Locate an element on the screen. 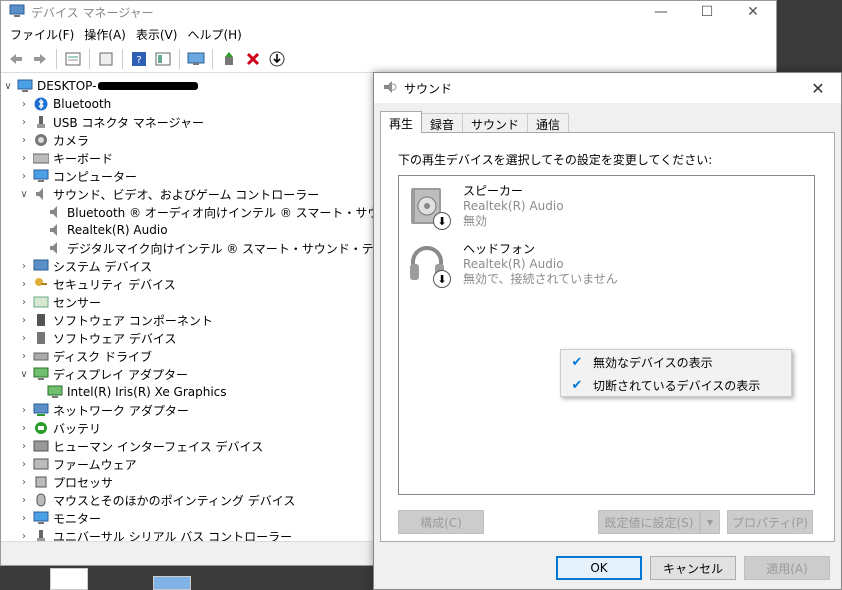 The width and height of the screenshot is (842, 590). device-status: 無効 is located at coordinates (475, 221).